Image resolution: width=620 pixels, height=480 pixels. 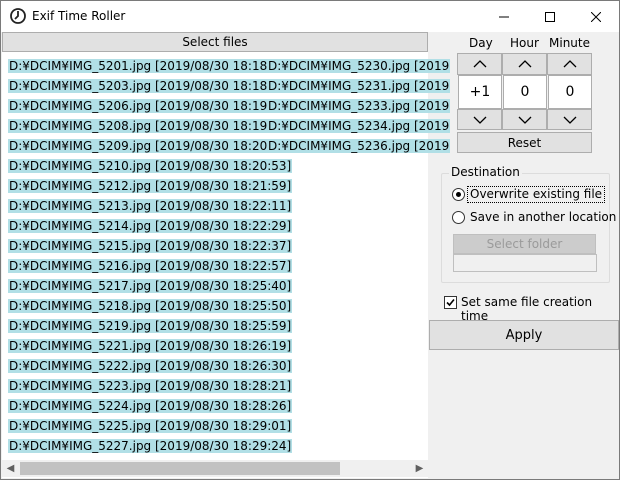 I want to click on hour-label: Hour, so click(x=524, y=43).